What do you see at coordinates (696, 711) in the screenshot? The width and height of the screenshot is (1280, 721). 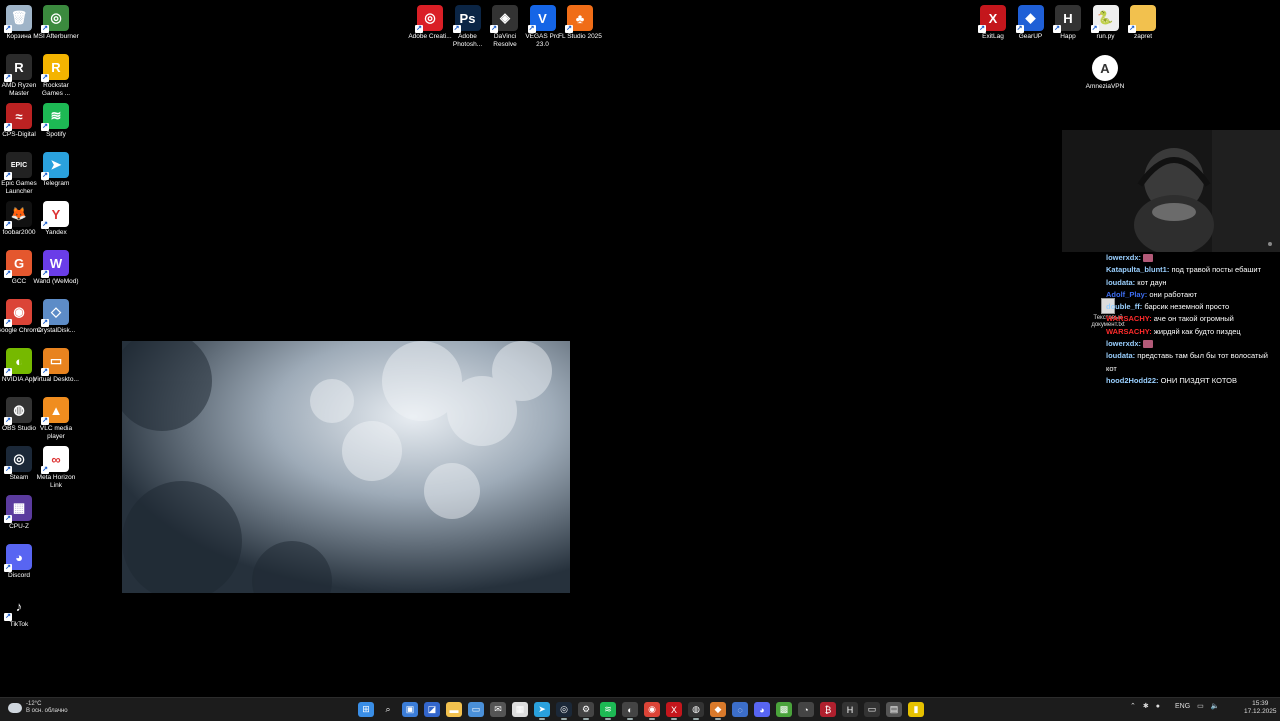 I see `taskbar-obs-icon: ◍` at bounding box center [696, 711].